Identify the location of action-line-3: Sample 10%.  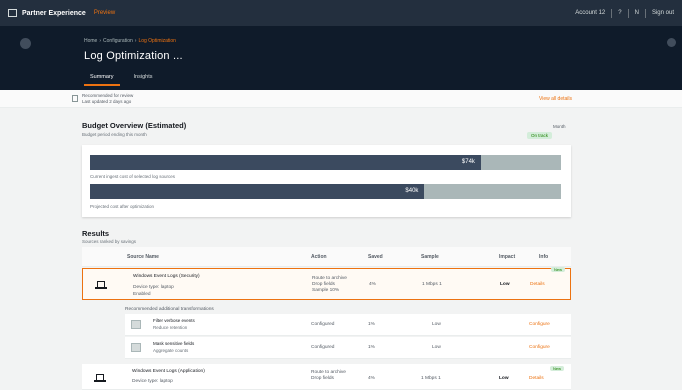
(326, 290).